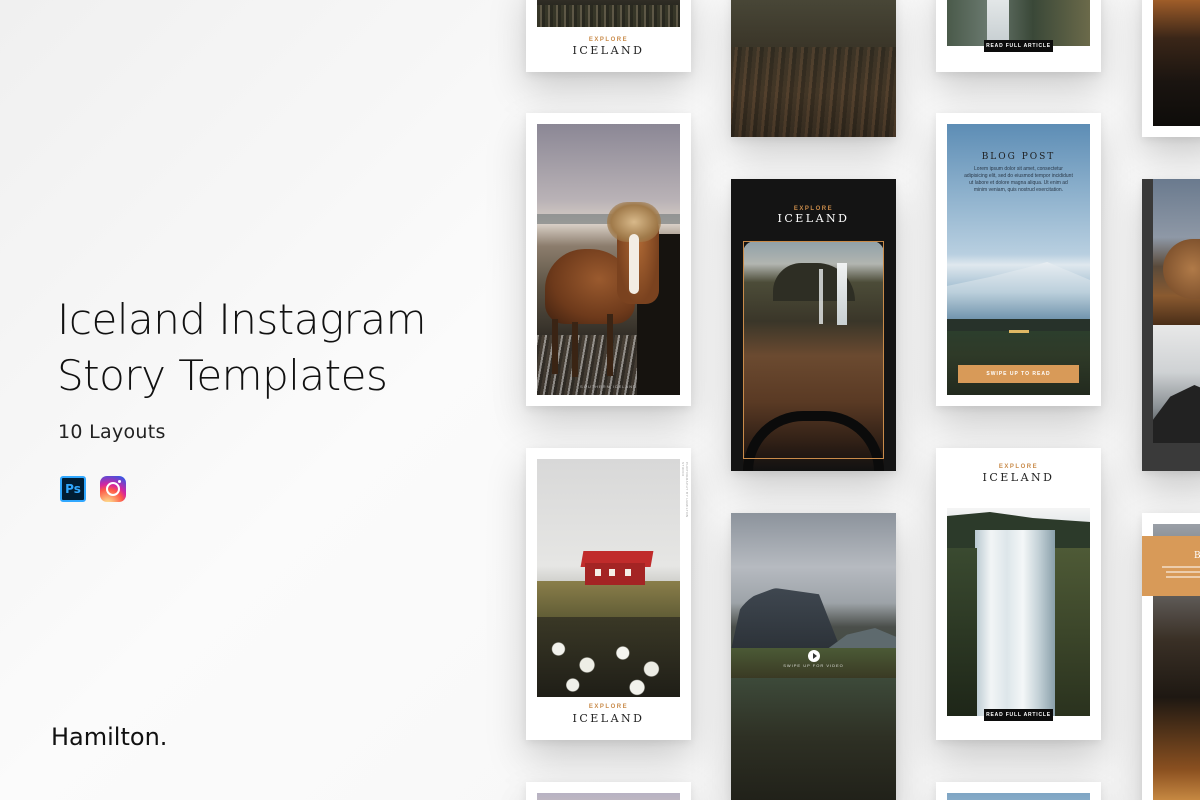  What do you see at coordinates (1176, 252) in the screenshot?
I see `horse-closeup-photo` at bounding box center [1176, 252].